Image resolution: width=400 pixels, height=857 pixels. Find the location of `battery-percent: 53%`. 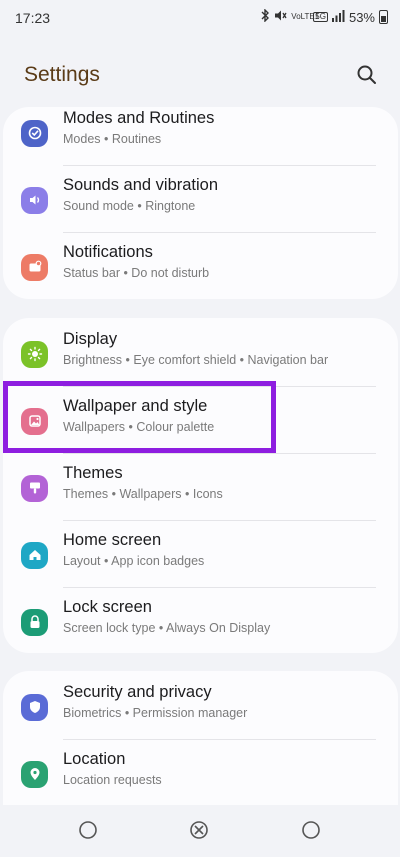

battery-percent: 53% is located at coordinates (361, 17).